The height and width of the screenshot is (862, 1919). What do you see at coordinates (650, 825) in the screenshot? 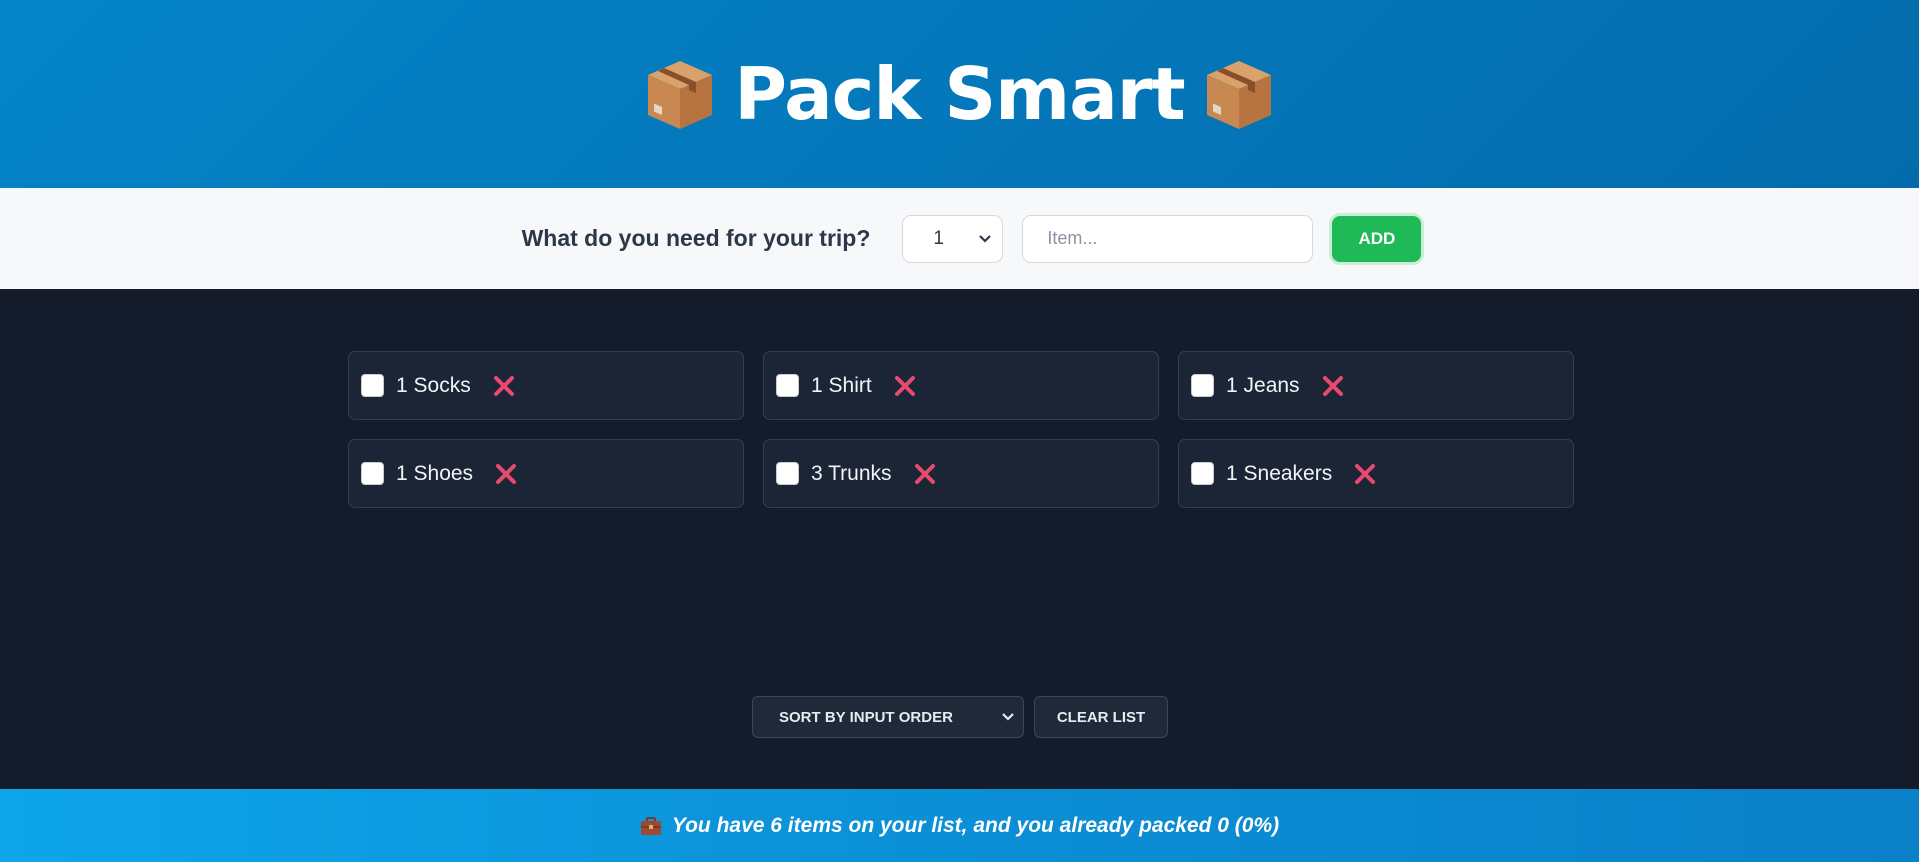
I see `briefcase-icon` at bounding box center [650, 825].